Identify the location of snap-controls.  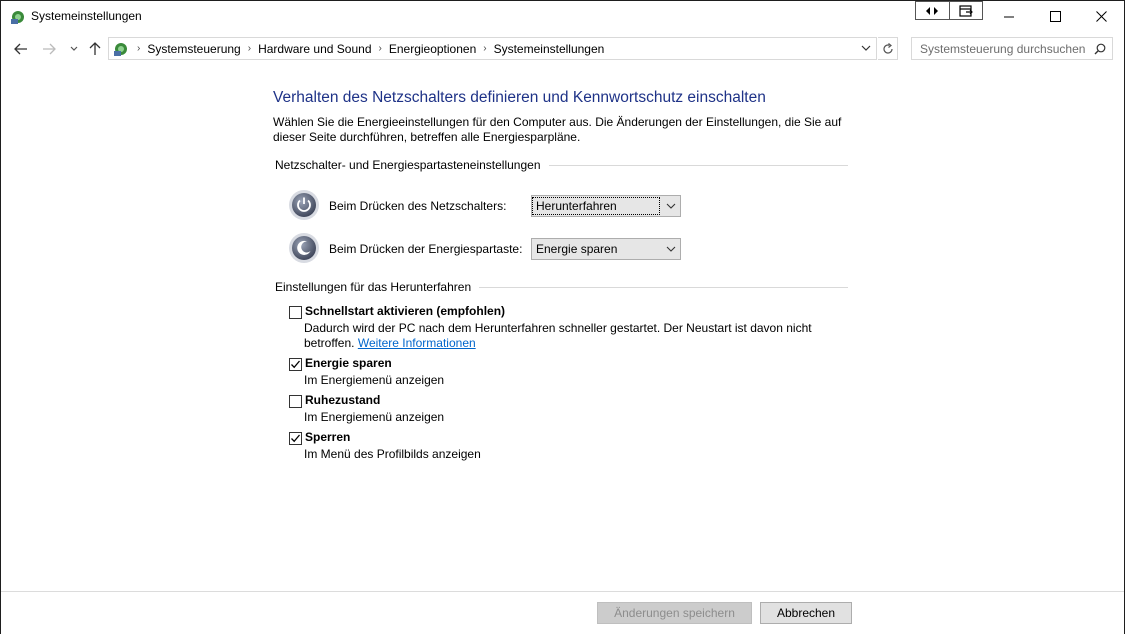
(949, 10).